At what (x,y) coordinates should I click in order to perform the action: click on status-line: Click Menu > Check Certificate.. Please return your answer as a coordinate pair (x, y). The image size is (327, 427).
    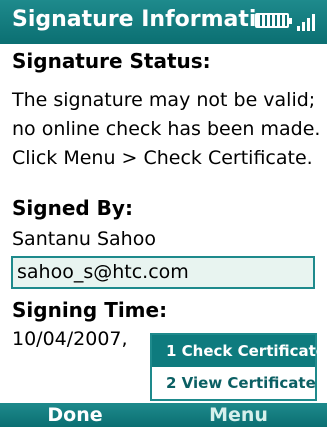
    Looking at the image, I should click on (162, 158).